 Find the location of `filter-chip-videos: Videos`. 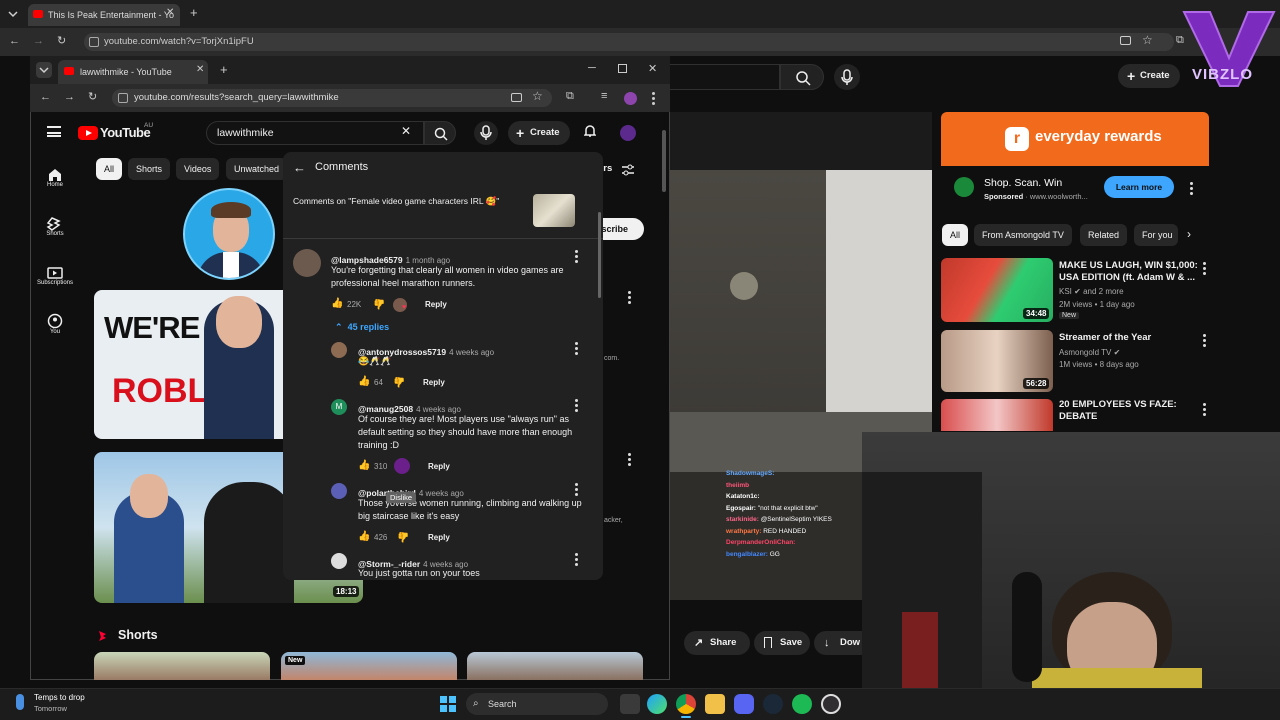

filter-chip-videos: Videos is located at coordinates (198, 169).